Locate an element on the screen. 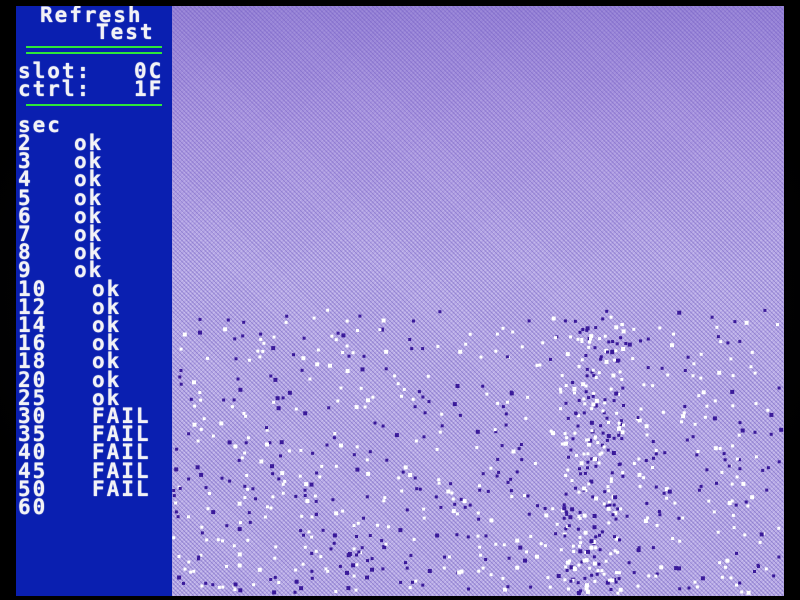 The width and height of the screenshot is (800, 600). result-status-50: FAIL is located at coordinates (121, 489).